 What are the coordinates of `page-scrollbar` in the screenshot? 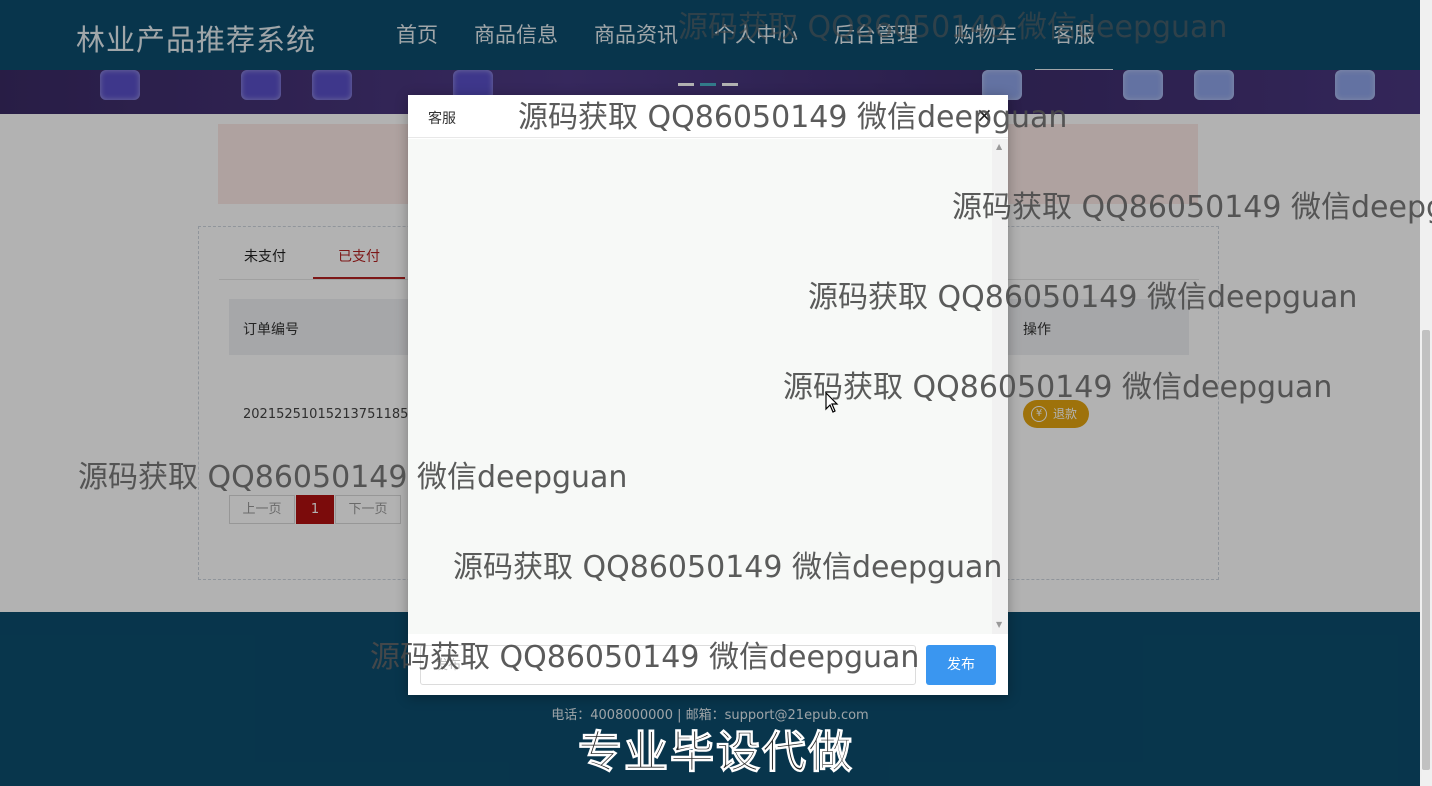 It's located at (1426, 393).